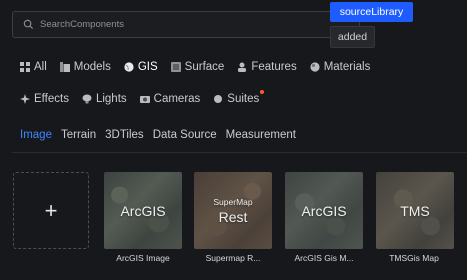 Image resolution: width=467 pixels, height=280 pixels. Describe the element at coordinates (218, 99) in the screenshot. I see `suite-icon` at that location.